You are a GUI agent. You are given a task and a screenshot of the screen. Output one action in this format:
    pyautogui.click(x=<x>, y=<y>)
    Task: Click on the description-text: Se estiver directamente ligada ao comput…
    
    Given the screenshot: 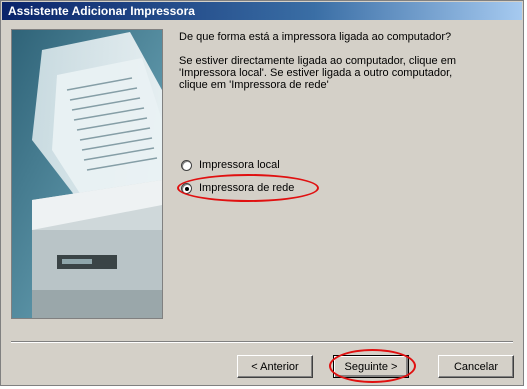 What is the action you would take?
    pyautogui.click(x=317, y=73)
    